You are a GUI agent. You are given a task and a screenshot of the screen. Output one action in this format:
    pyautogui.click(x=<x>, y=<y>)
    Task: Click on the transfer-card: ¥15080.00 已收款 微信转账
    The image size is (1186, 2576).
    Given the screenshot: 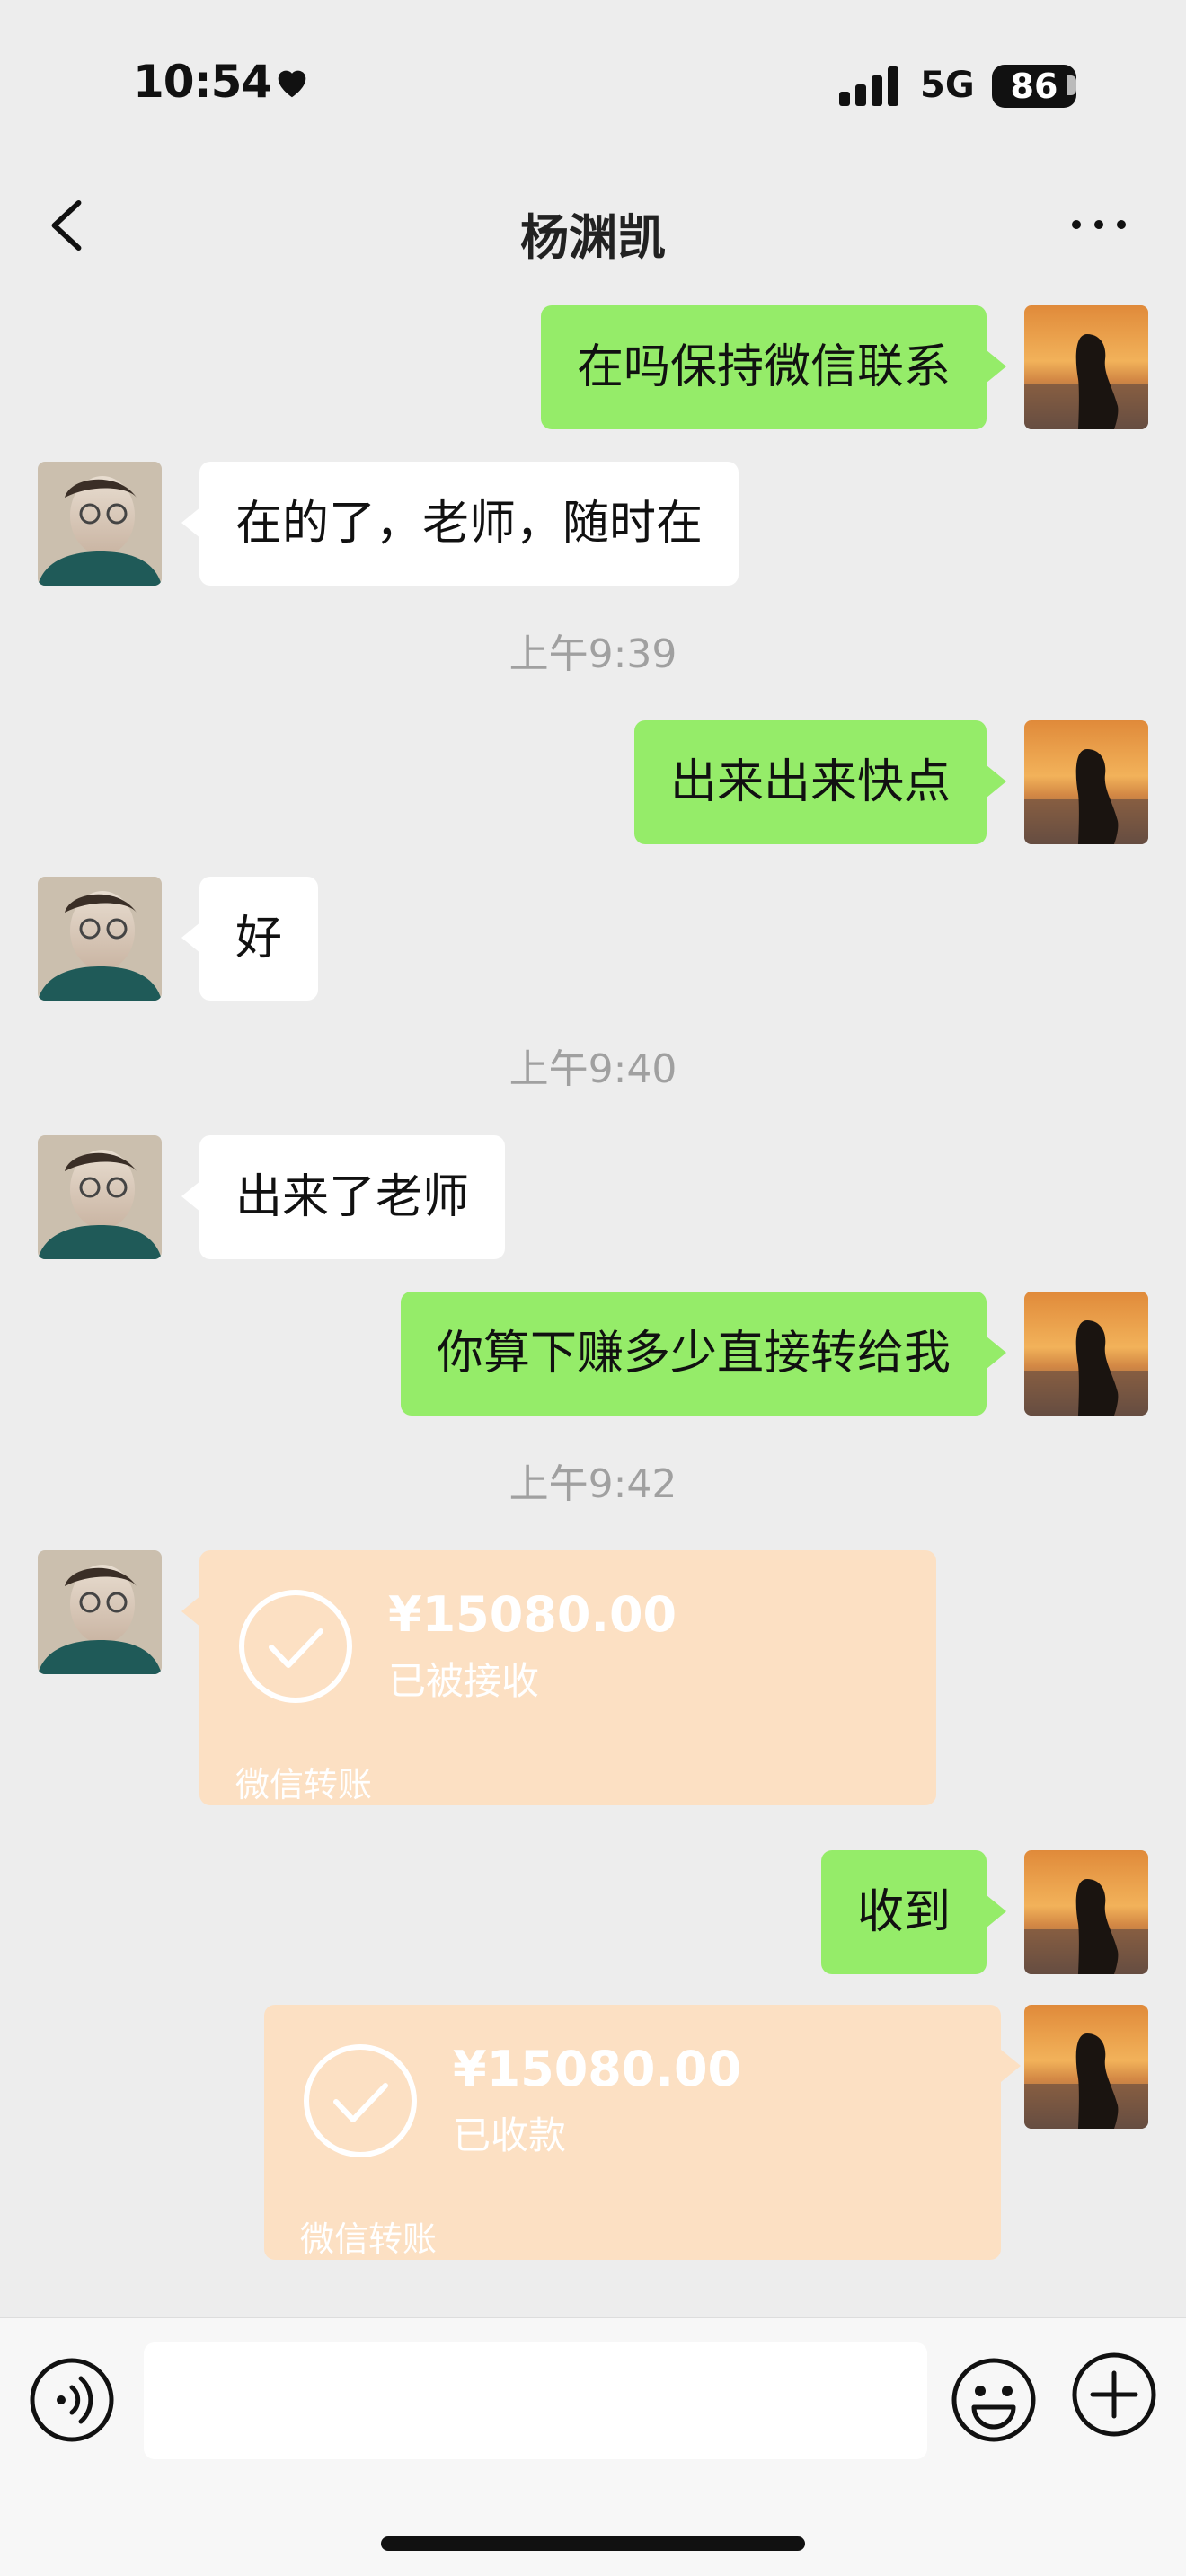 What is the action you would take?
    pyautogui.click(x=632, y=2132)
    